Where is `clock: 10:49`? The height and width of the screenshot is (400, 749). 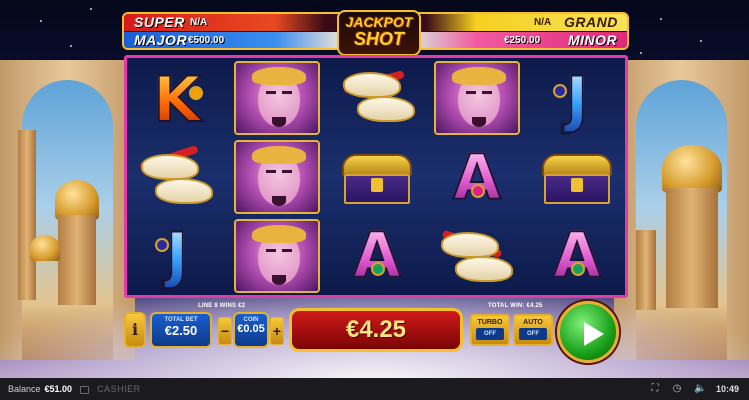
clock: 10:49 is located at coordinates (727, 389).